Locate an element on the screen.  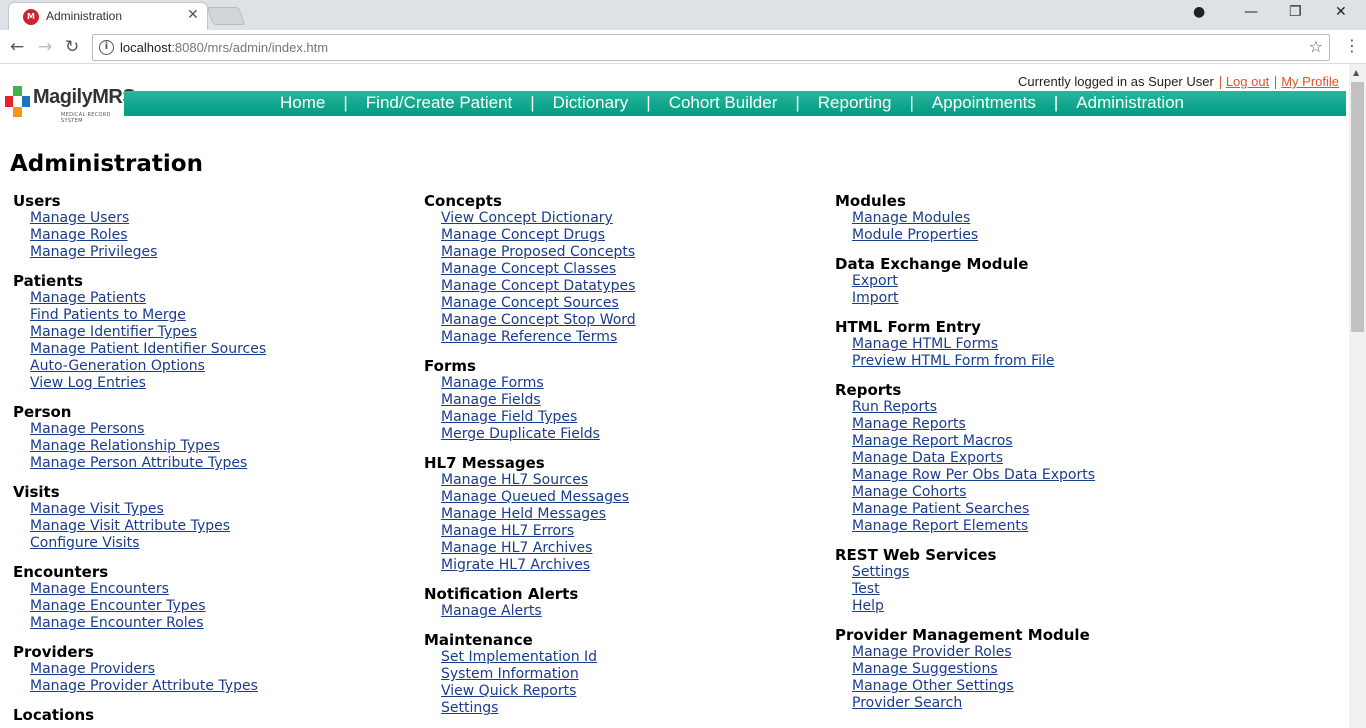
link-manage-cohorts: Manage Cohorts is located at coordinates (1033, 492).